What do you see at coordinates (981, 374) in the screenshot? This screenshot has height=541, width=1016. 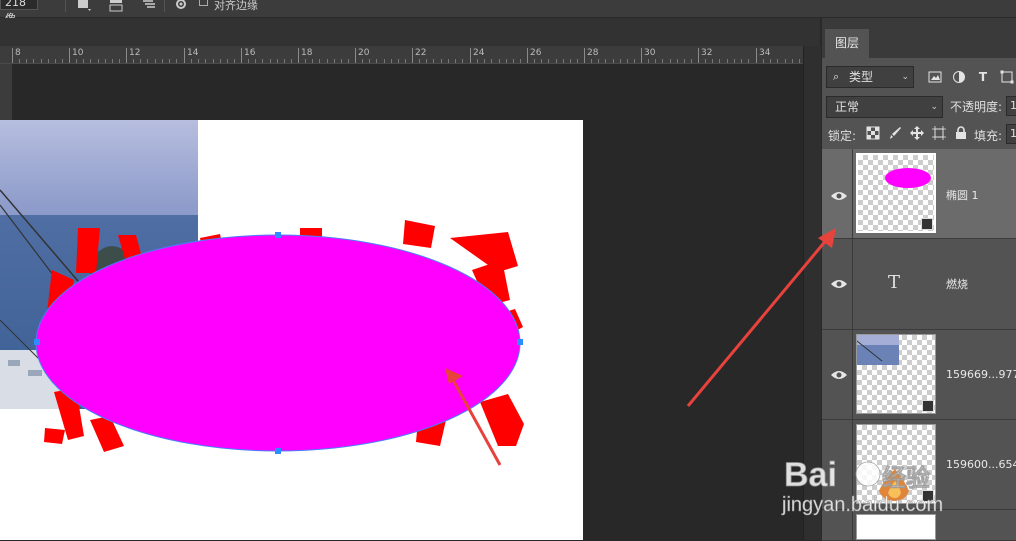 I see `layer-name: 159669...97750` at bounding box center [981, 374].